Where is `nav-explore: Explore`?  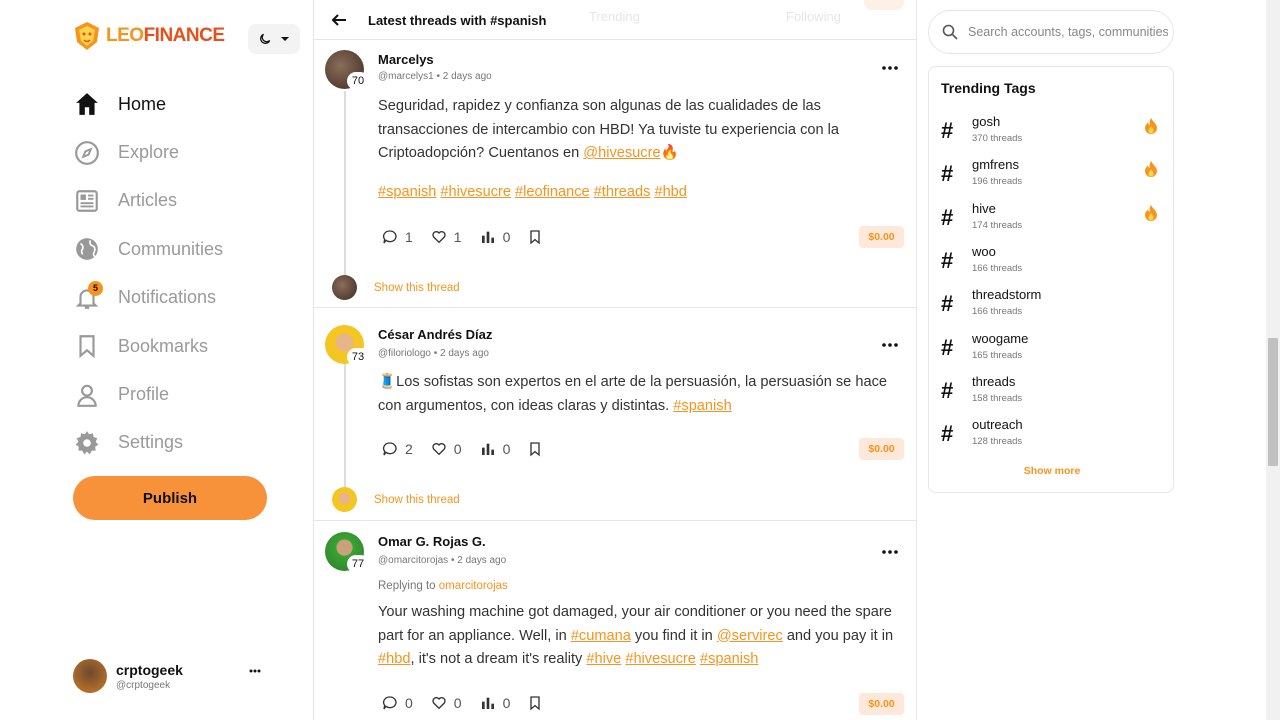 nav-explore: Explore is located at coordinates (148, 152).